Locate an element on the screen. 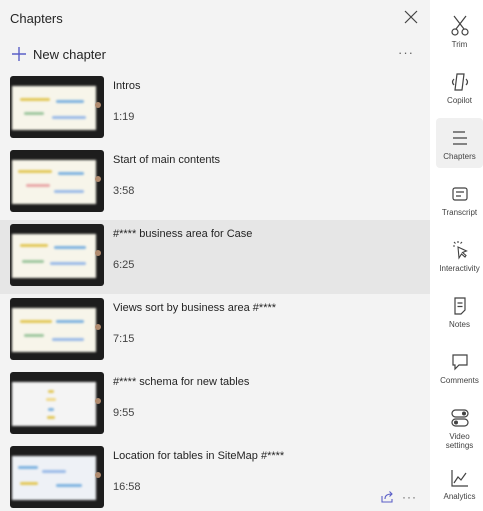  rail-label: Analytics is located at coordinates (459, 496).